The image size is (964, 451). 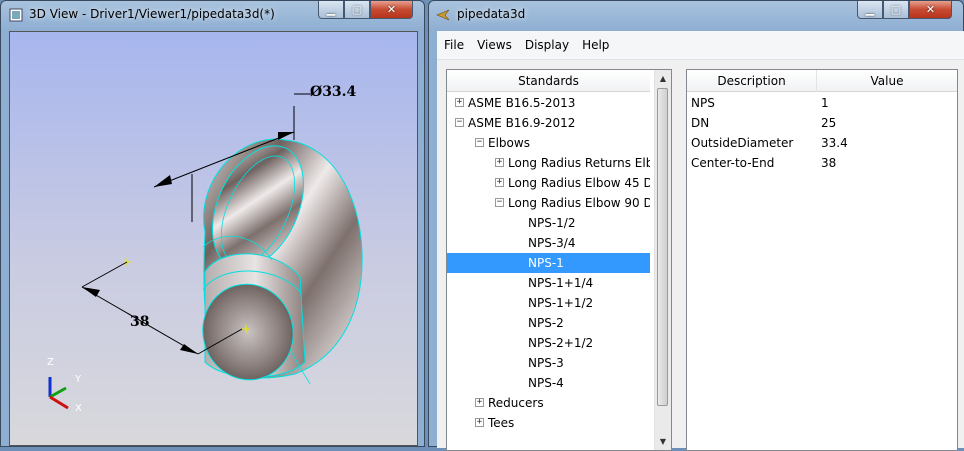 I want to click on tree-item-label: NPS-3/4, so click(x=552, y=243).